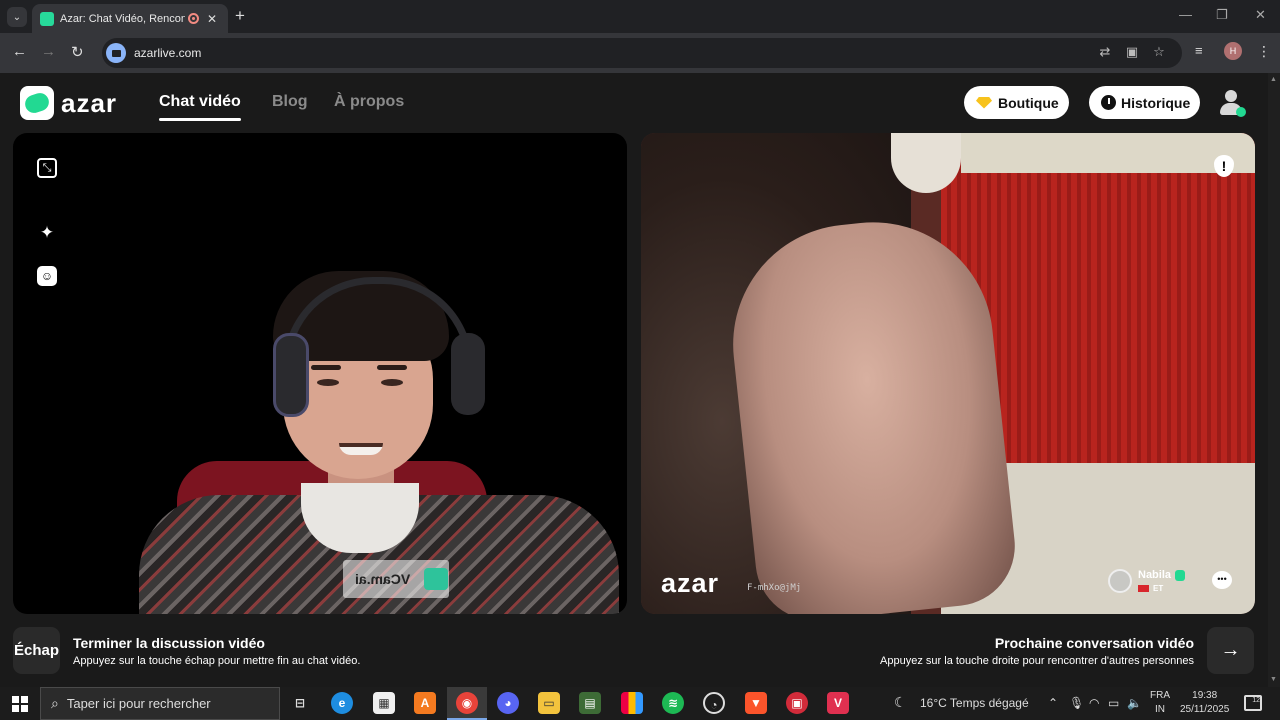 The width and height of the screenshot is (1280, 720). What do you see at coordinates (1264, 51) in the screenshot?
I see `browser-menu-icon: ⋮` at bounding box center [1264, 51].